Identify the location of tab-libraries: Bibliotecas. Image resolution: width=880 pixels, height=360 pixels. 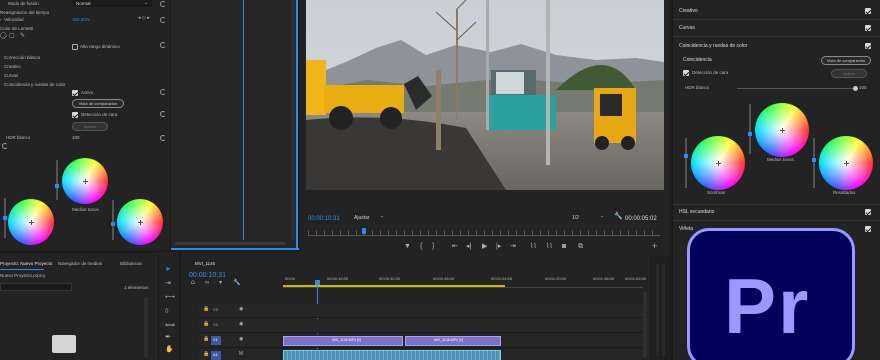
(131, 264).